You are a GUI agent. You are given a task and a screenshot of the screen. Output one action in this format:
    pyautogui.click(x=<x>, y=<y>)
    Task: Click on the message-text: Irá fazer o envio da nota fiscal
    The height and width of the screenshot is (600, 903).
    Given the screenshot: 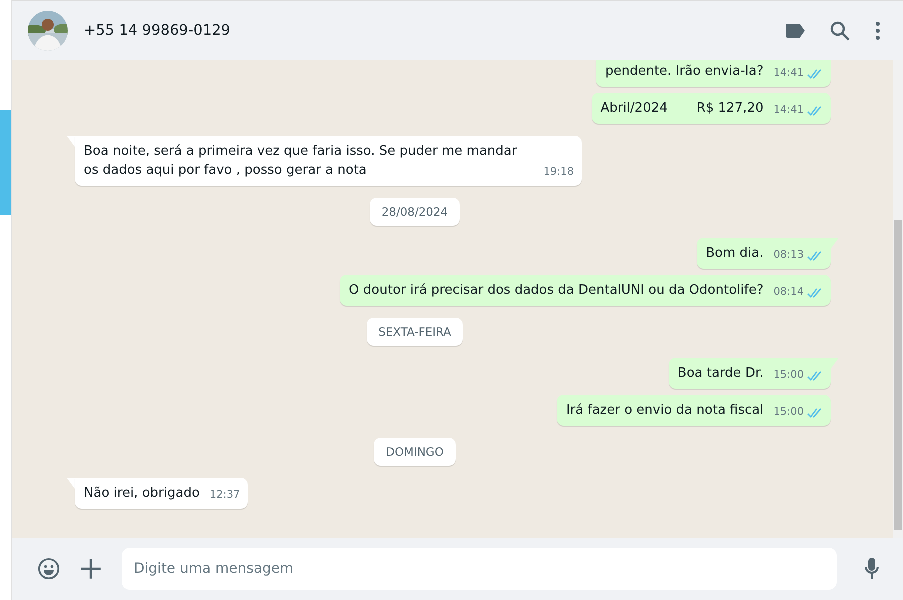 What is the action you would take?
    pyautogui.click(x=665, y=411)
    